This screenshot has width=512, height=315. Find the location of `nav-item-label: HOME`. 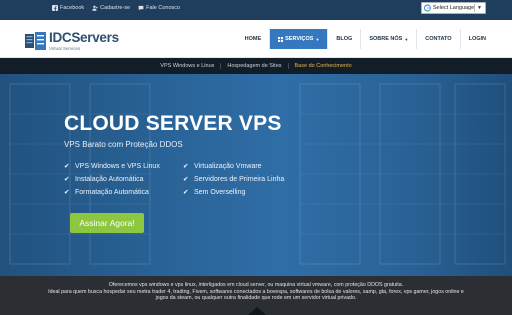

nav-item-label: HOME is located at coordinates (253, 39).